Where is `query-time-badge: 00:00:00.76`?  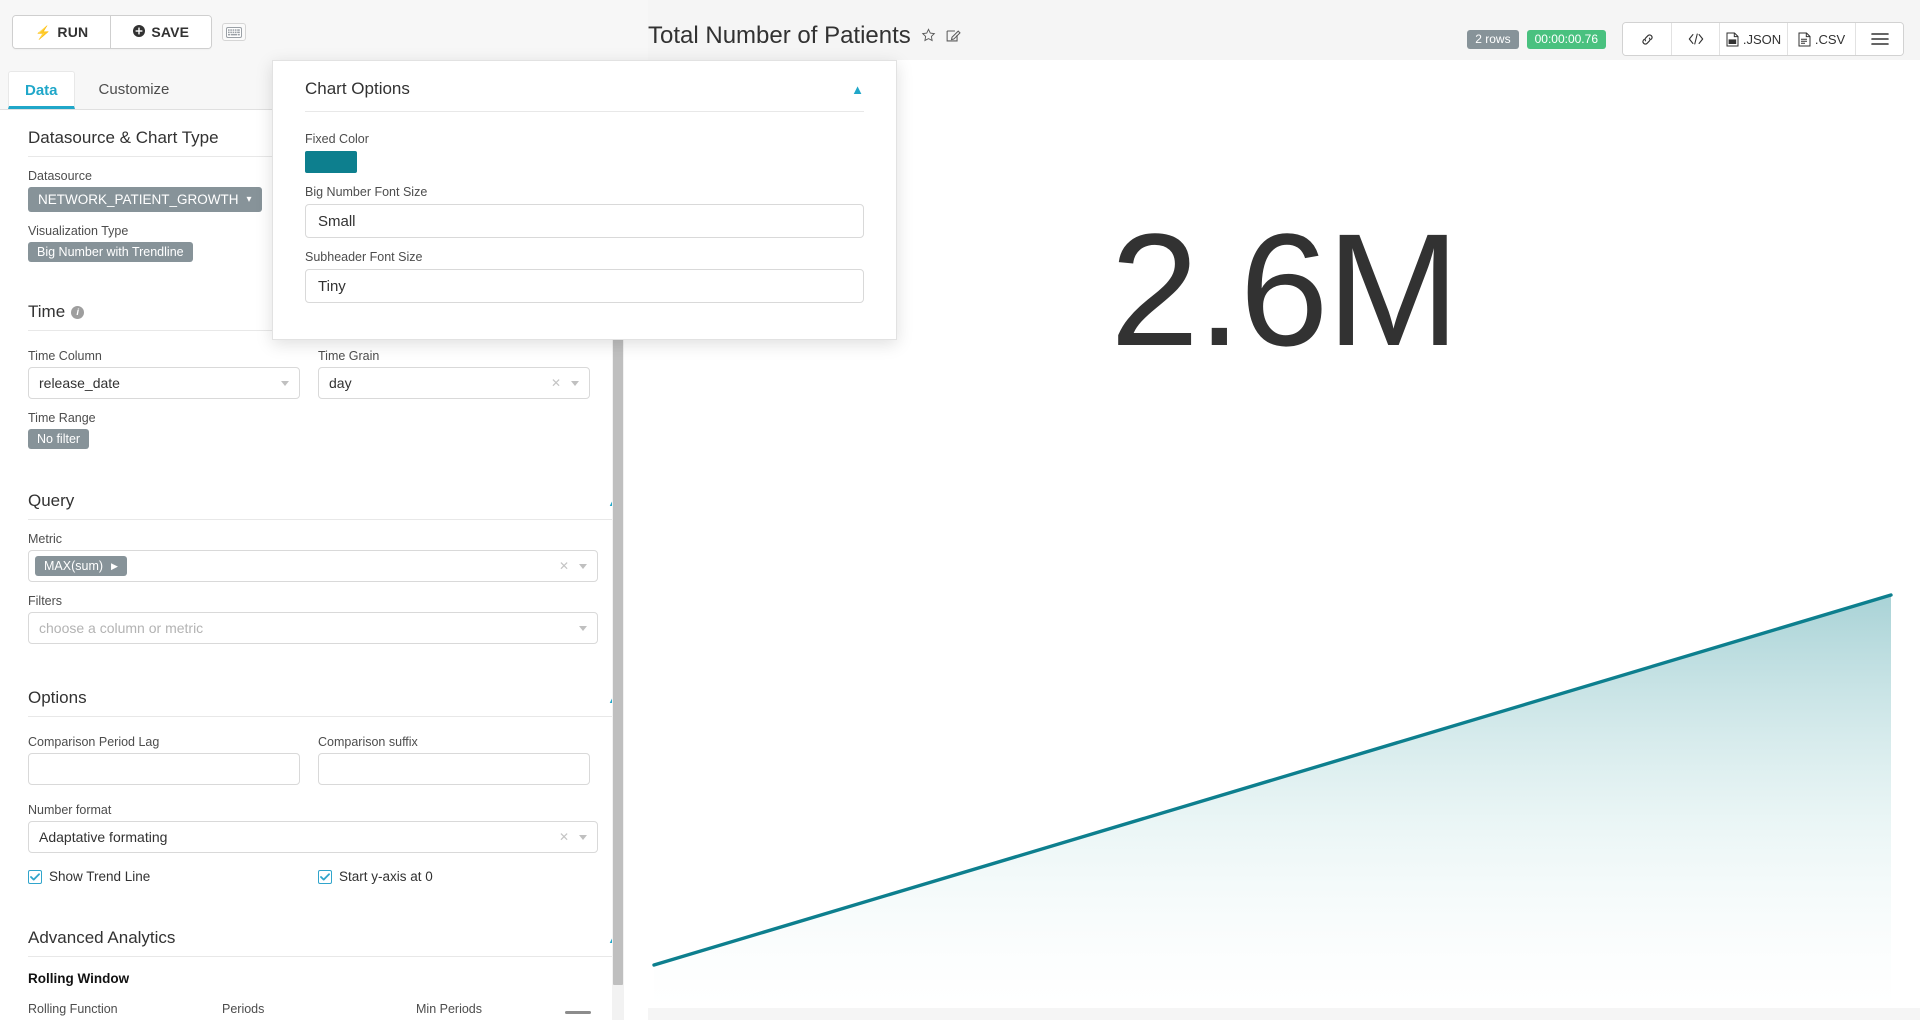
query-time-badge: 00:00:00.76 is located at coordinates (1566, 39).